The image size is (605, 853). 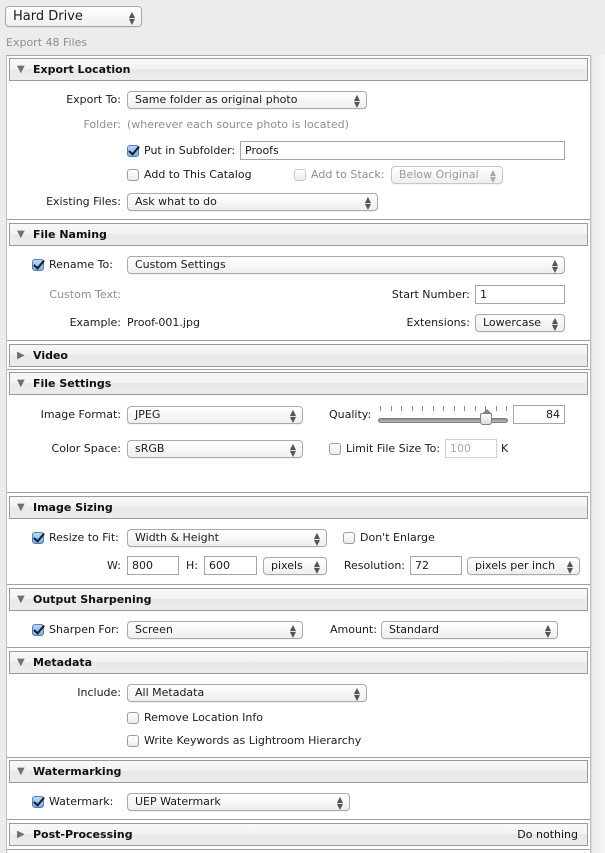 I want to click on width-input: 800, so click(x=153, y=565).